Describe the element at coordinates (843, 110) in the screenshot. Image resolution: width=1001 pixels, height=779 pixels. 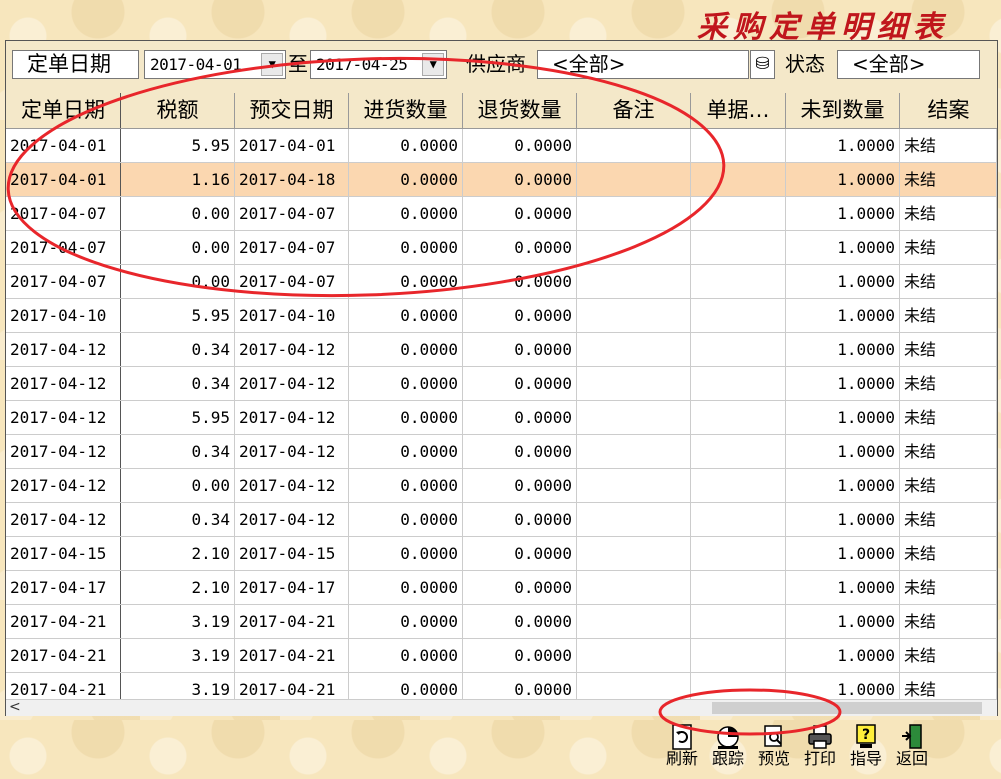
I see `col-header-pending-qty: 未到数量` at that location.